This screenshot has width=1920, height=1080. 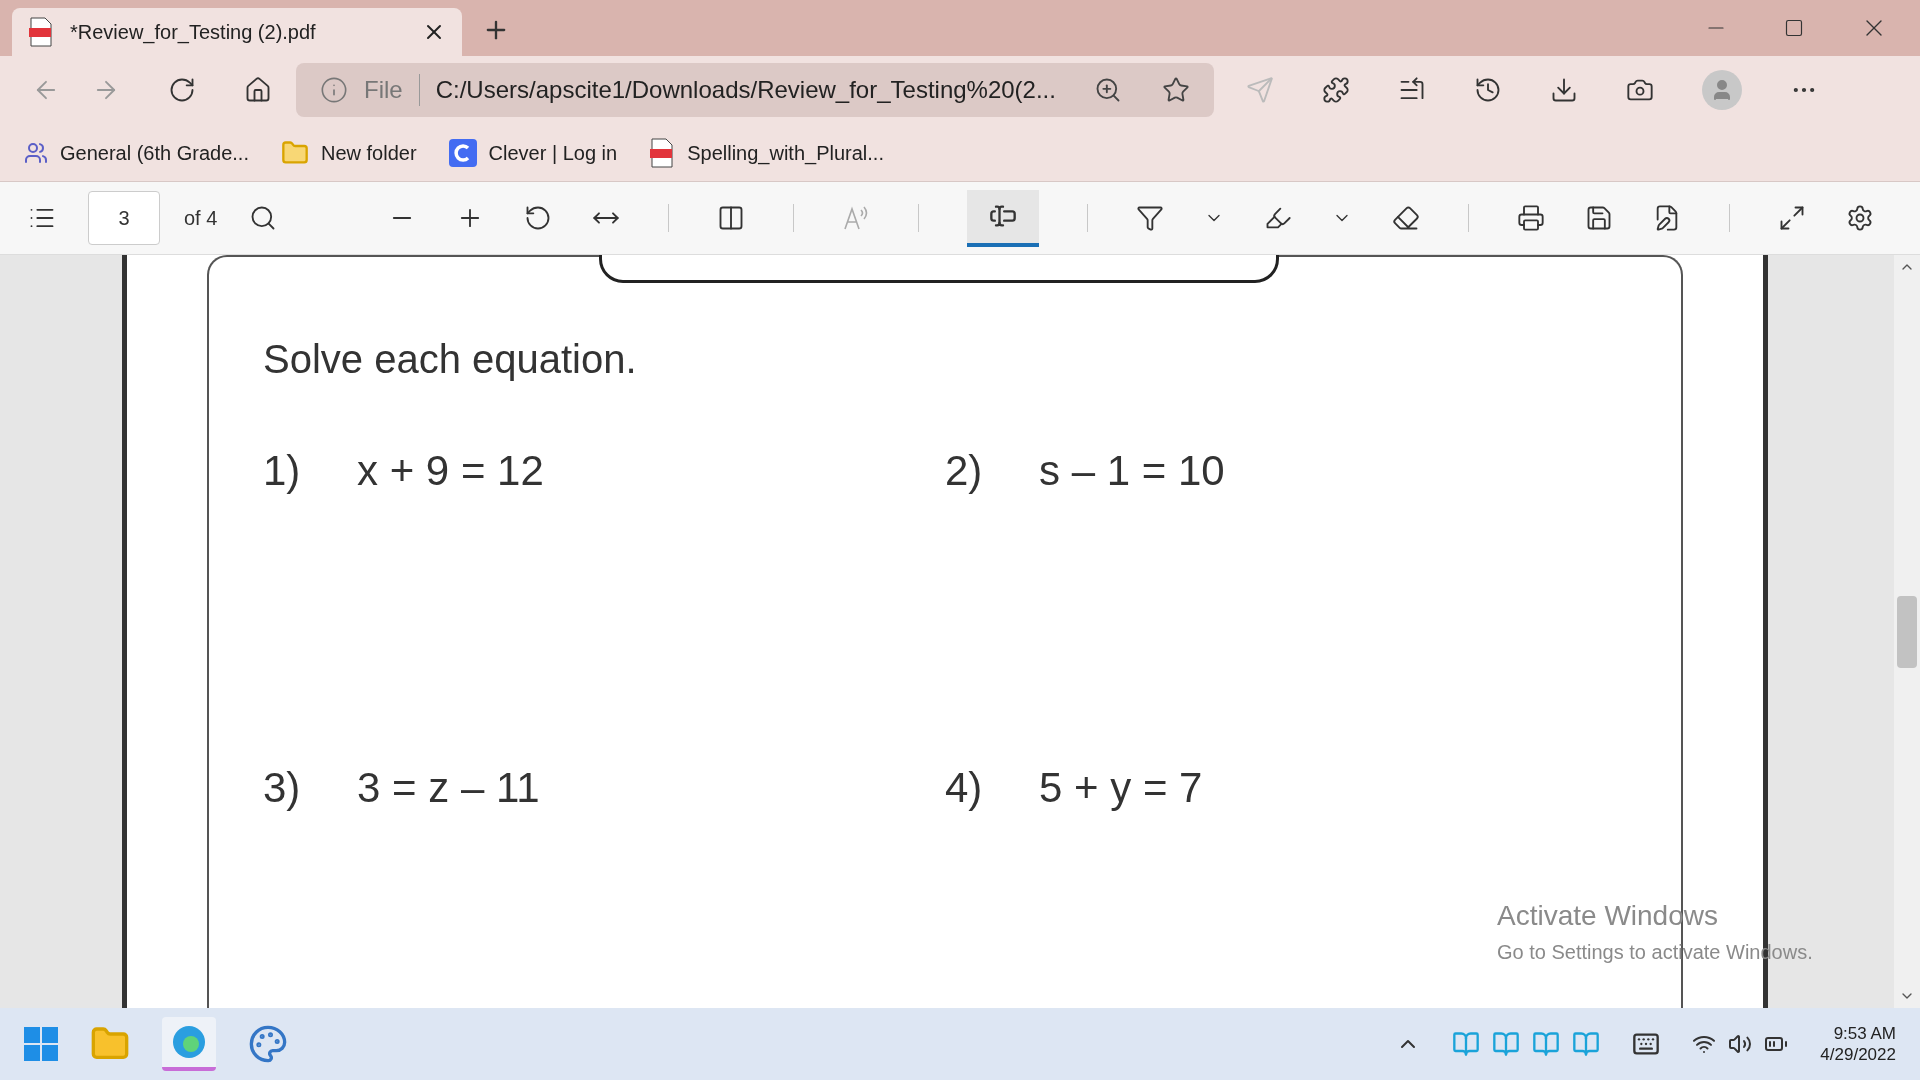 I want to click on browser-tab: *Review_for_Testing (2).pdf, so click(x=237, y=32).